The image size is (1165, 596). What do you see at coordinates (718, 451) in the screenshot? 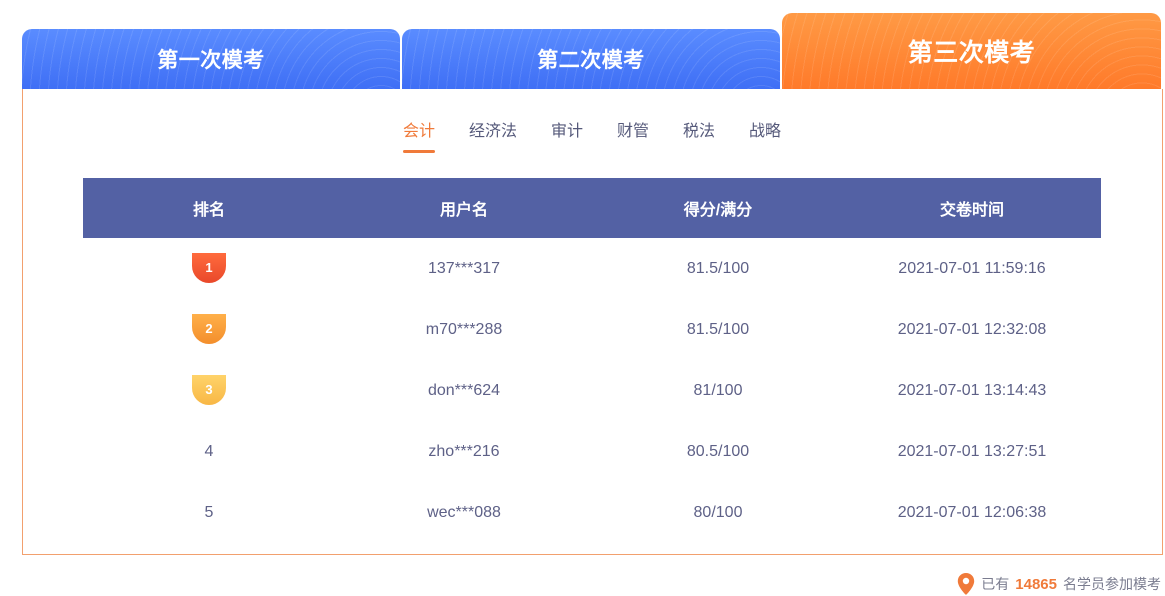
I see `score-cell: 80.5/100` at bounding box center [718, 451].